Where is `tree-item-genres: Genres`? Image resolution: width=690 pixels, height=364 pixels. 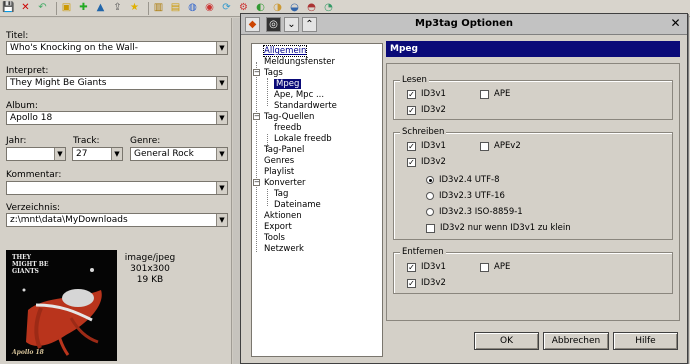 tree-item-genres: Genres is located at coordinates (279, 161).